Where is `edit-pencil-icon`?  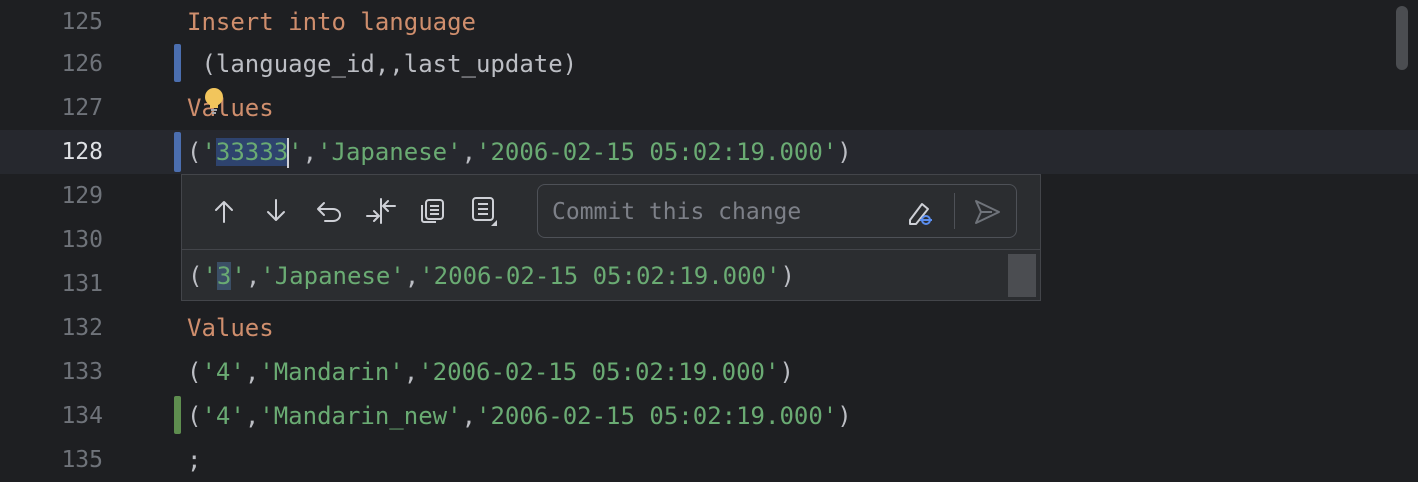 edit-pencil-icon is located at coordinates (920, 212).